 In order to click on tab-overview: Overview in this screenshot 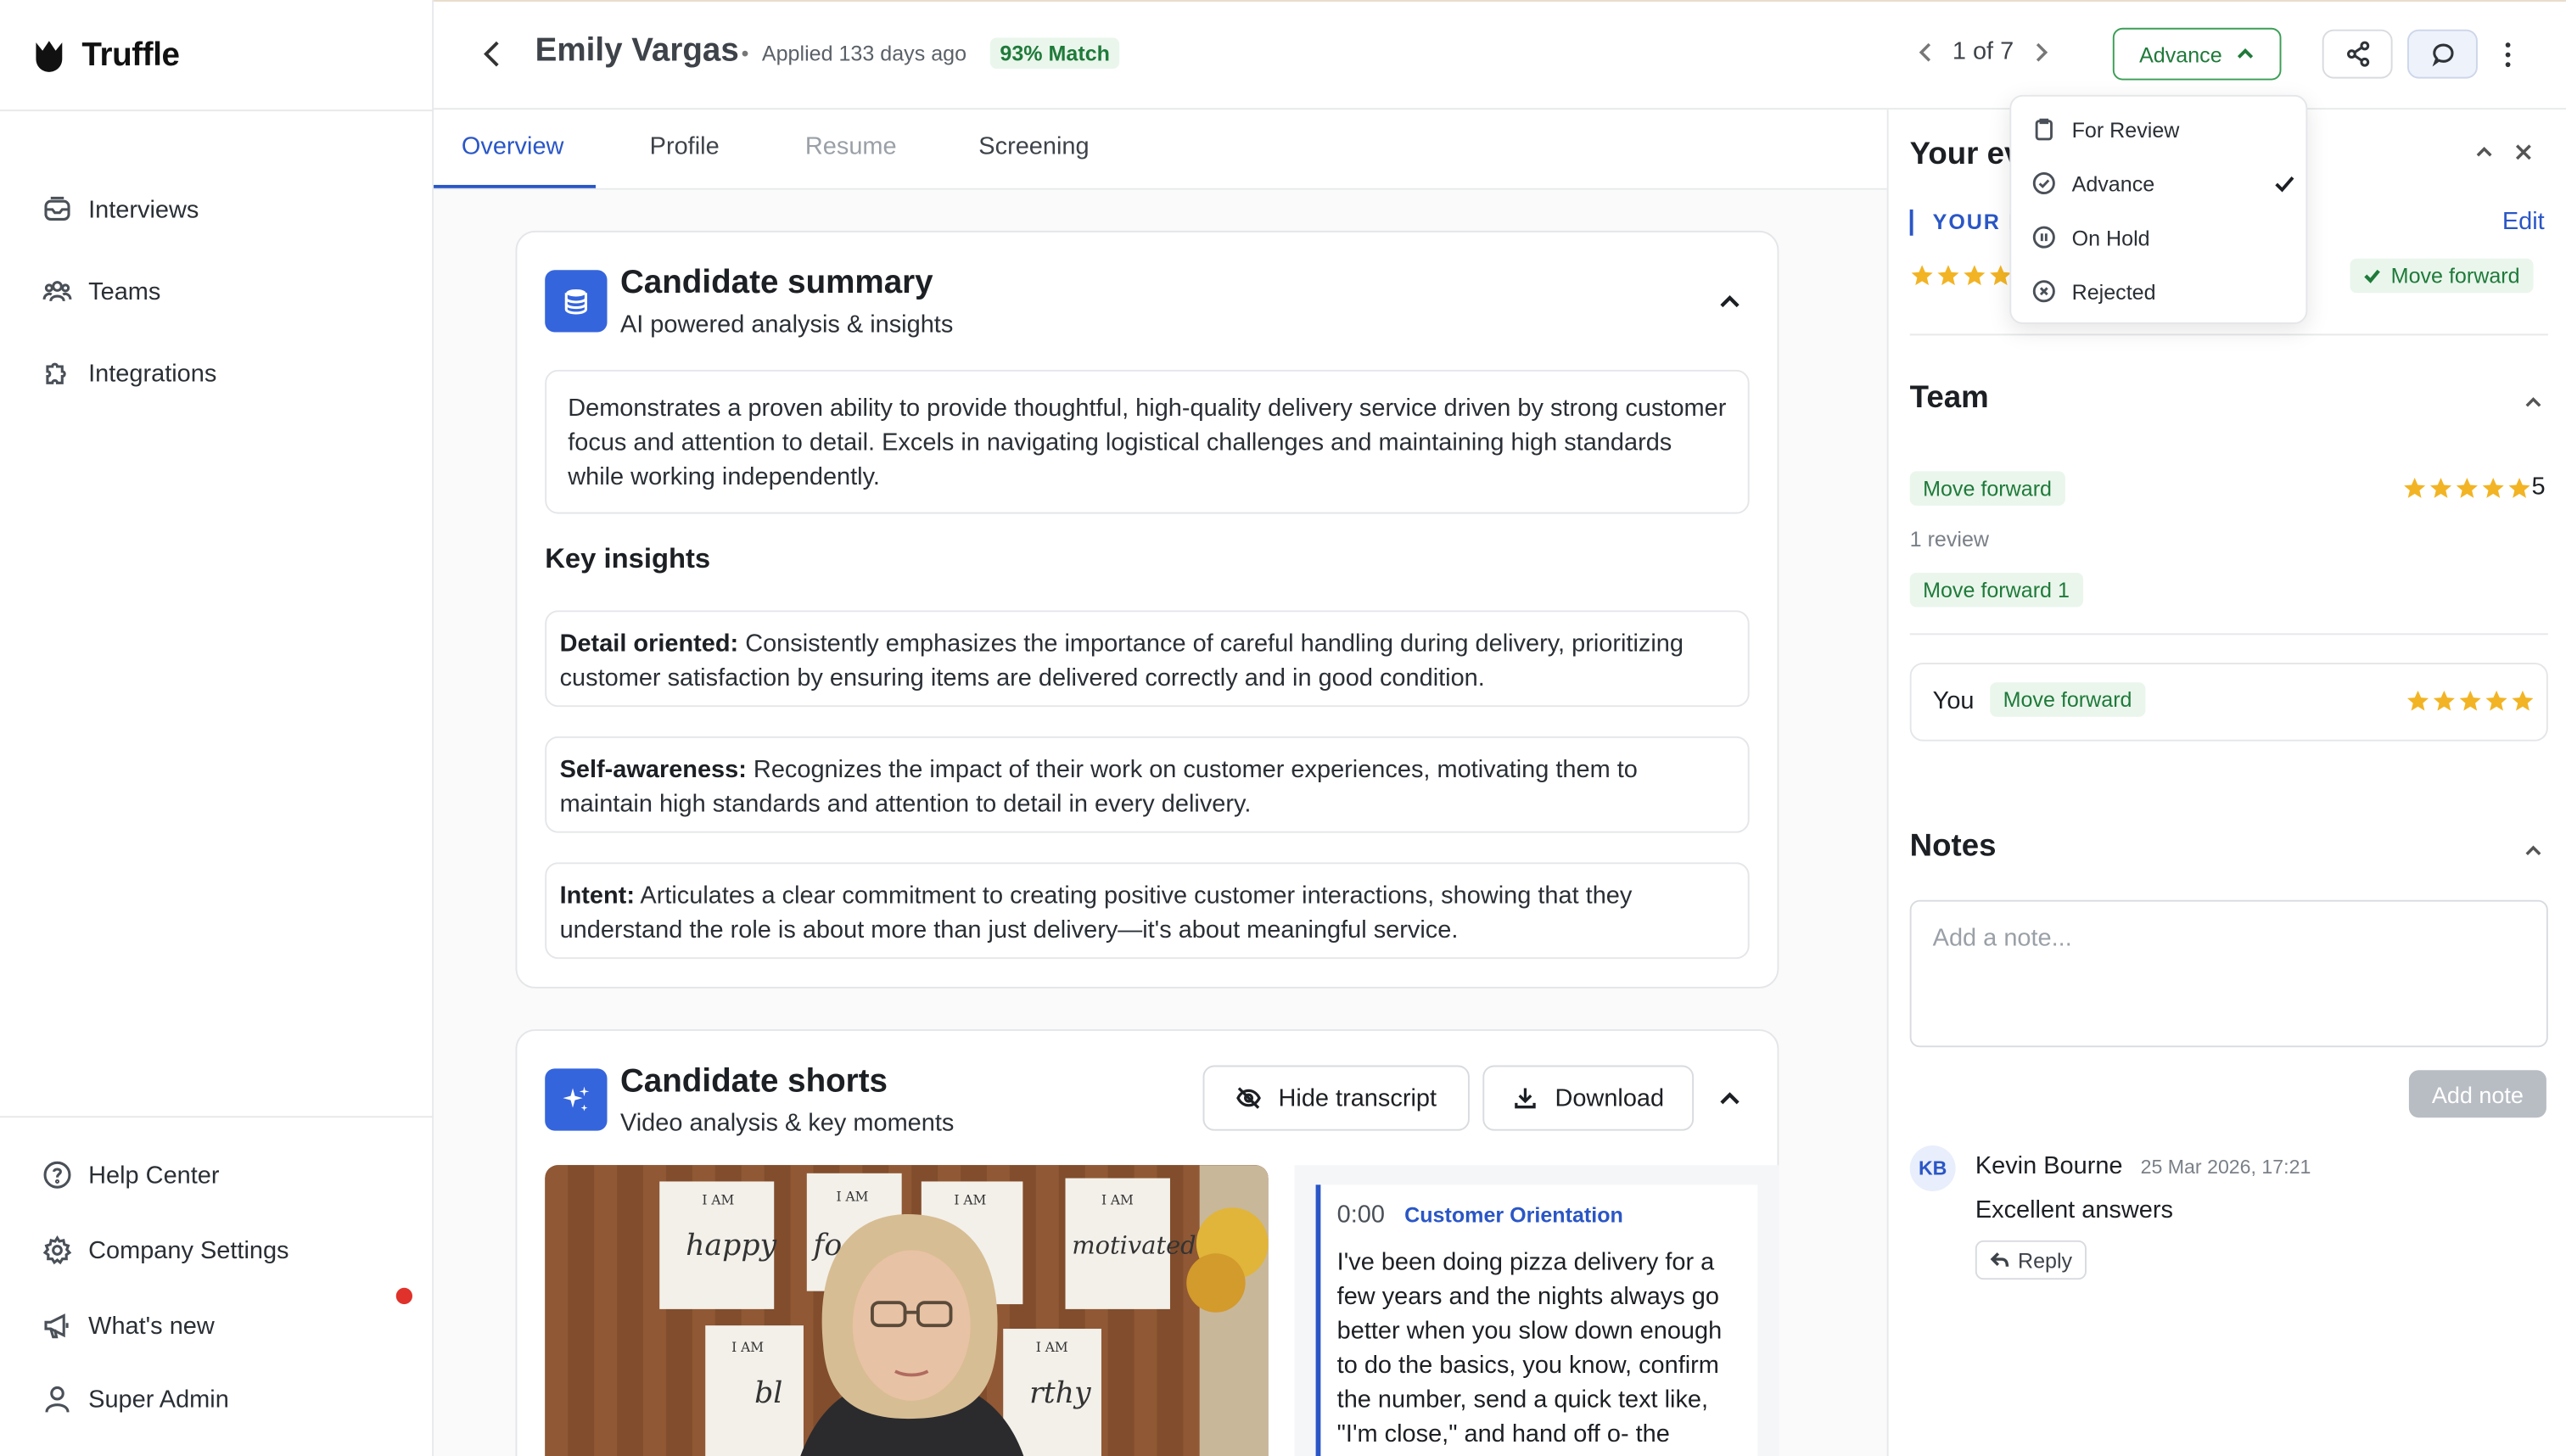, I will do `click(513, 146)`.